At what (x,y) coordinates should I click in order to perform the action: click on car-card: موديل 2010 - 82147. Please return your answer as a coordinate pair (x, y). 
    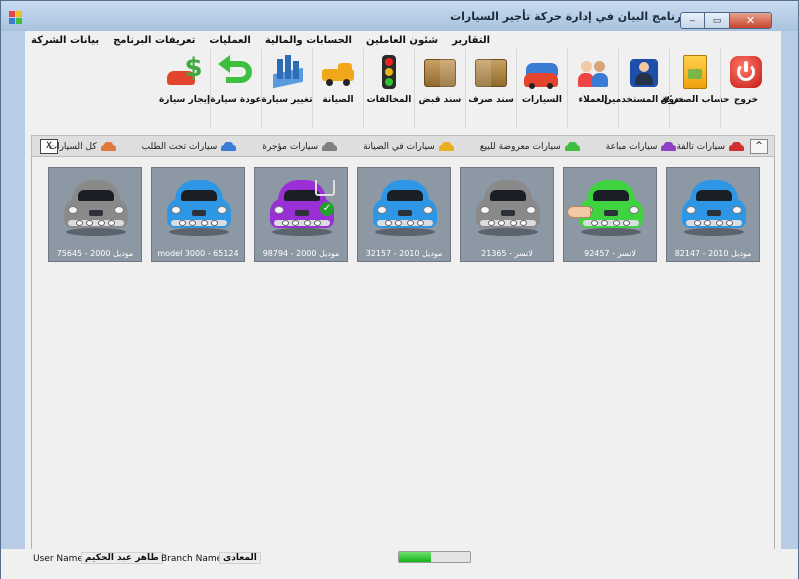
    Looking at the image, I should click on (713, 214).